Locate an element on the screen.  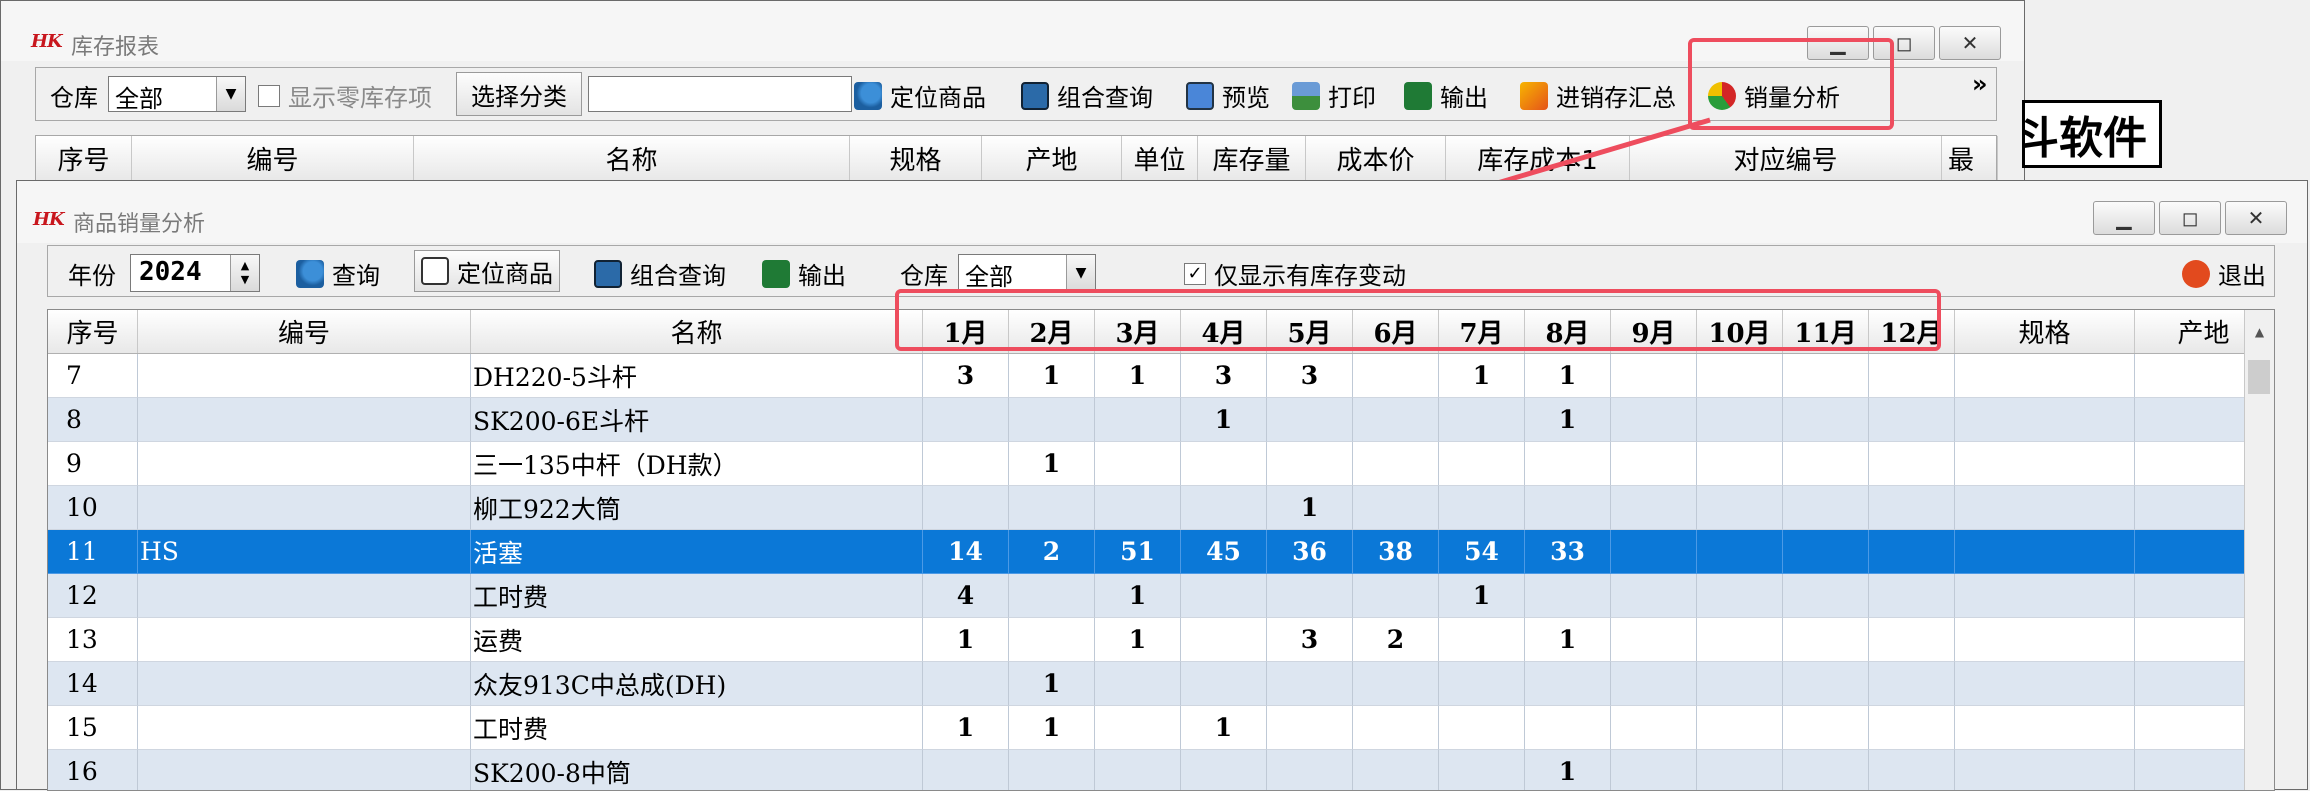
cell-index: 16 is located at coordinates (93, 770).